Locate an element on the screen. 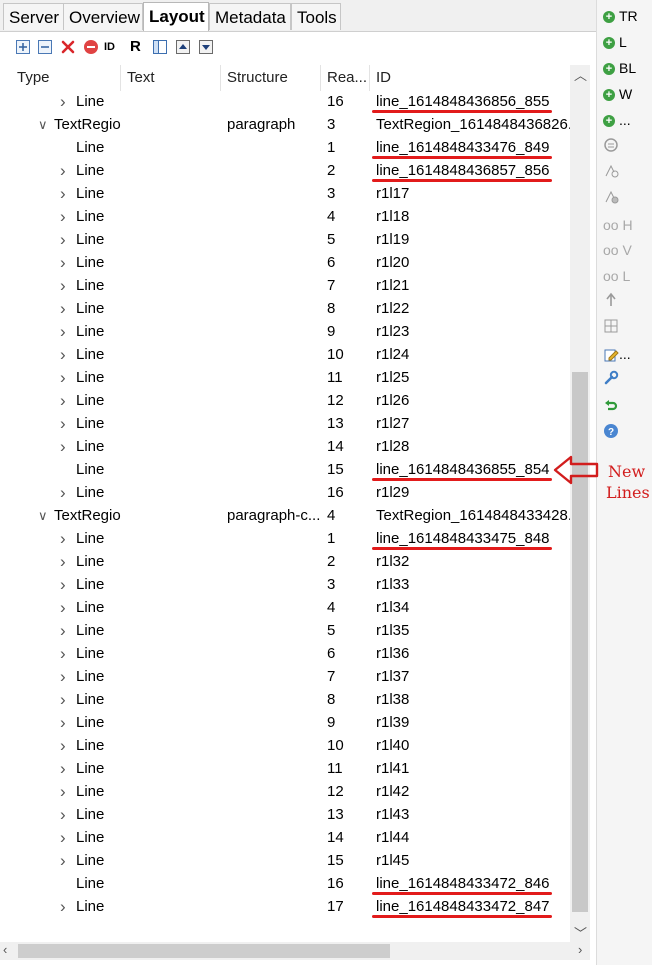  scroll-left-icon: ‹ is located at coordinates (5, 949).